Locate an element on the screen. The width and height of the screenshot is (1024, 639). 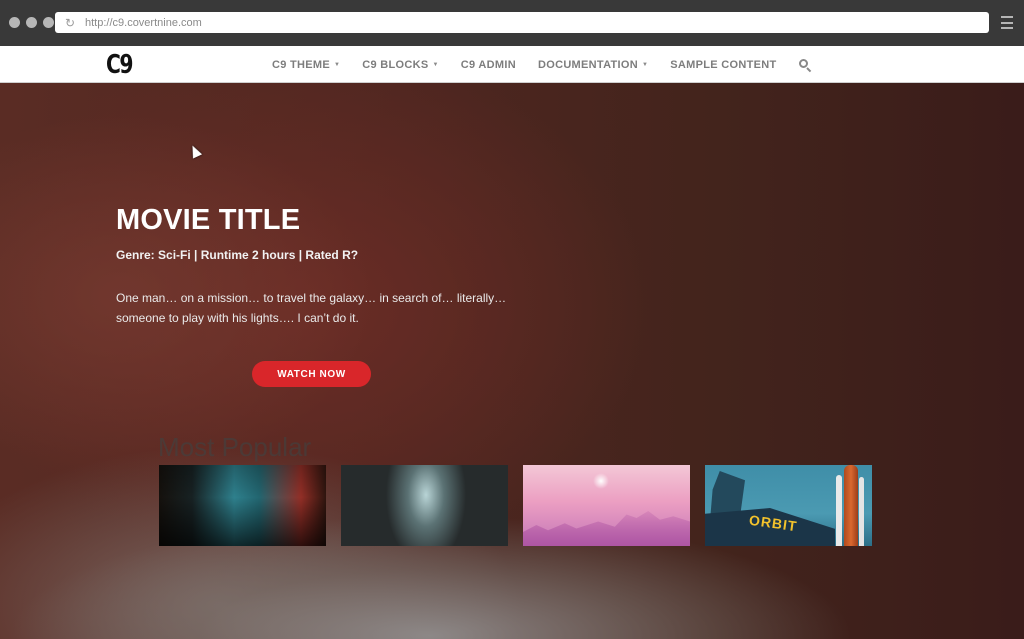
search-icon is located at coordinates (804, 65).